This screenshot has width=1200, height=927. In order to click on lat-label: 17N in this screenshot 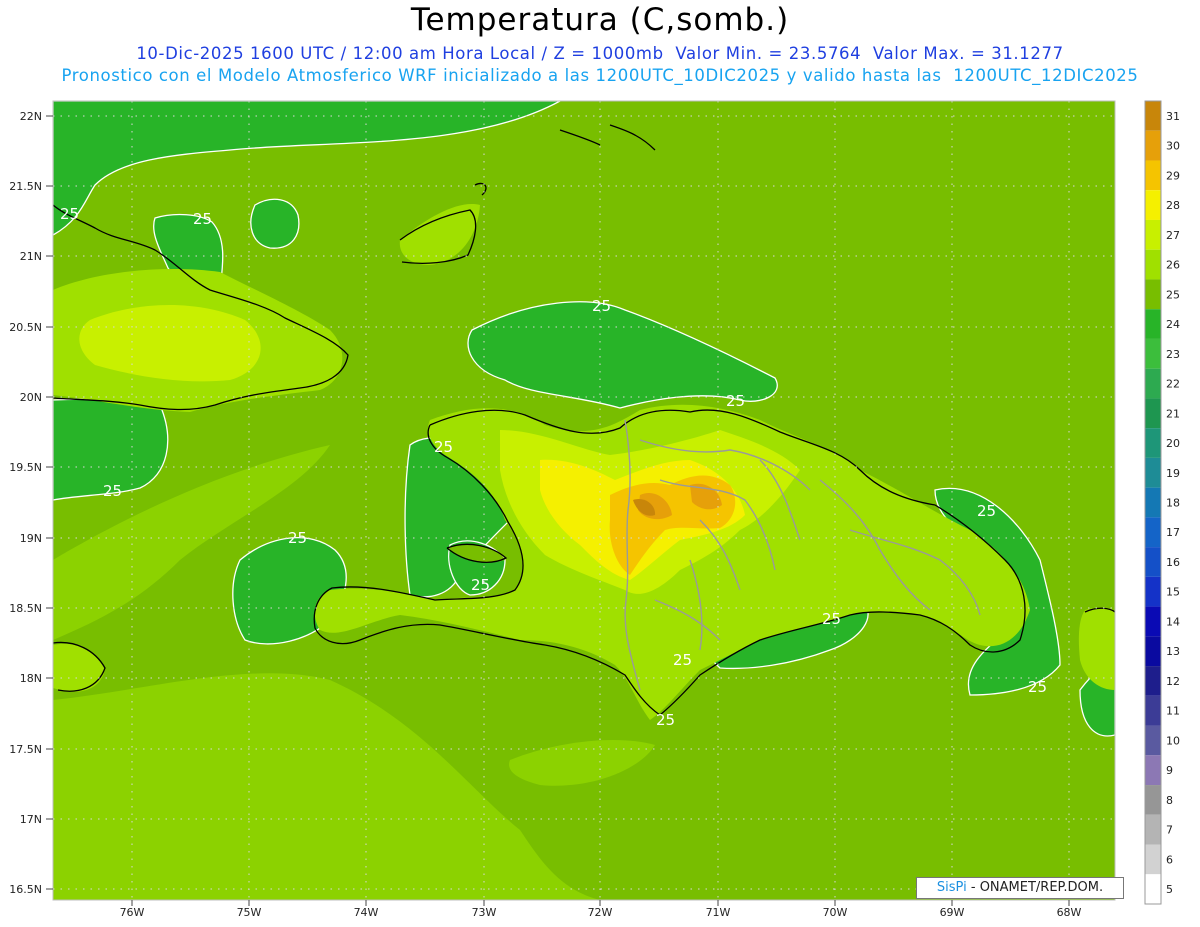, I will do `click(31, 819)`.